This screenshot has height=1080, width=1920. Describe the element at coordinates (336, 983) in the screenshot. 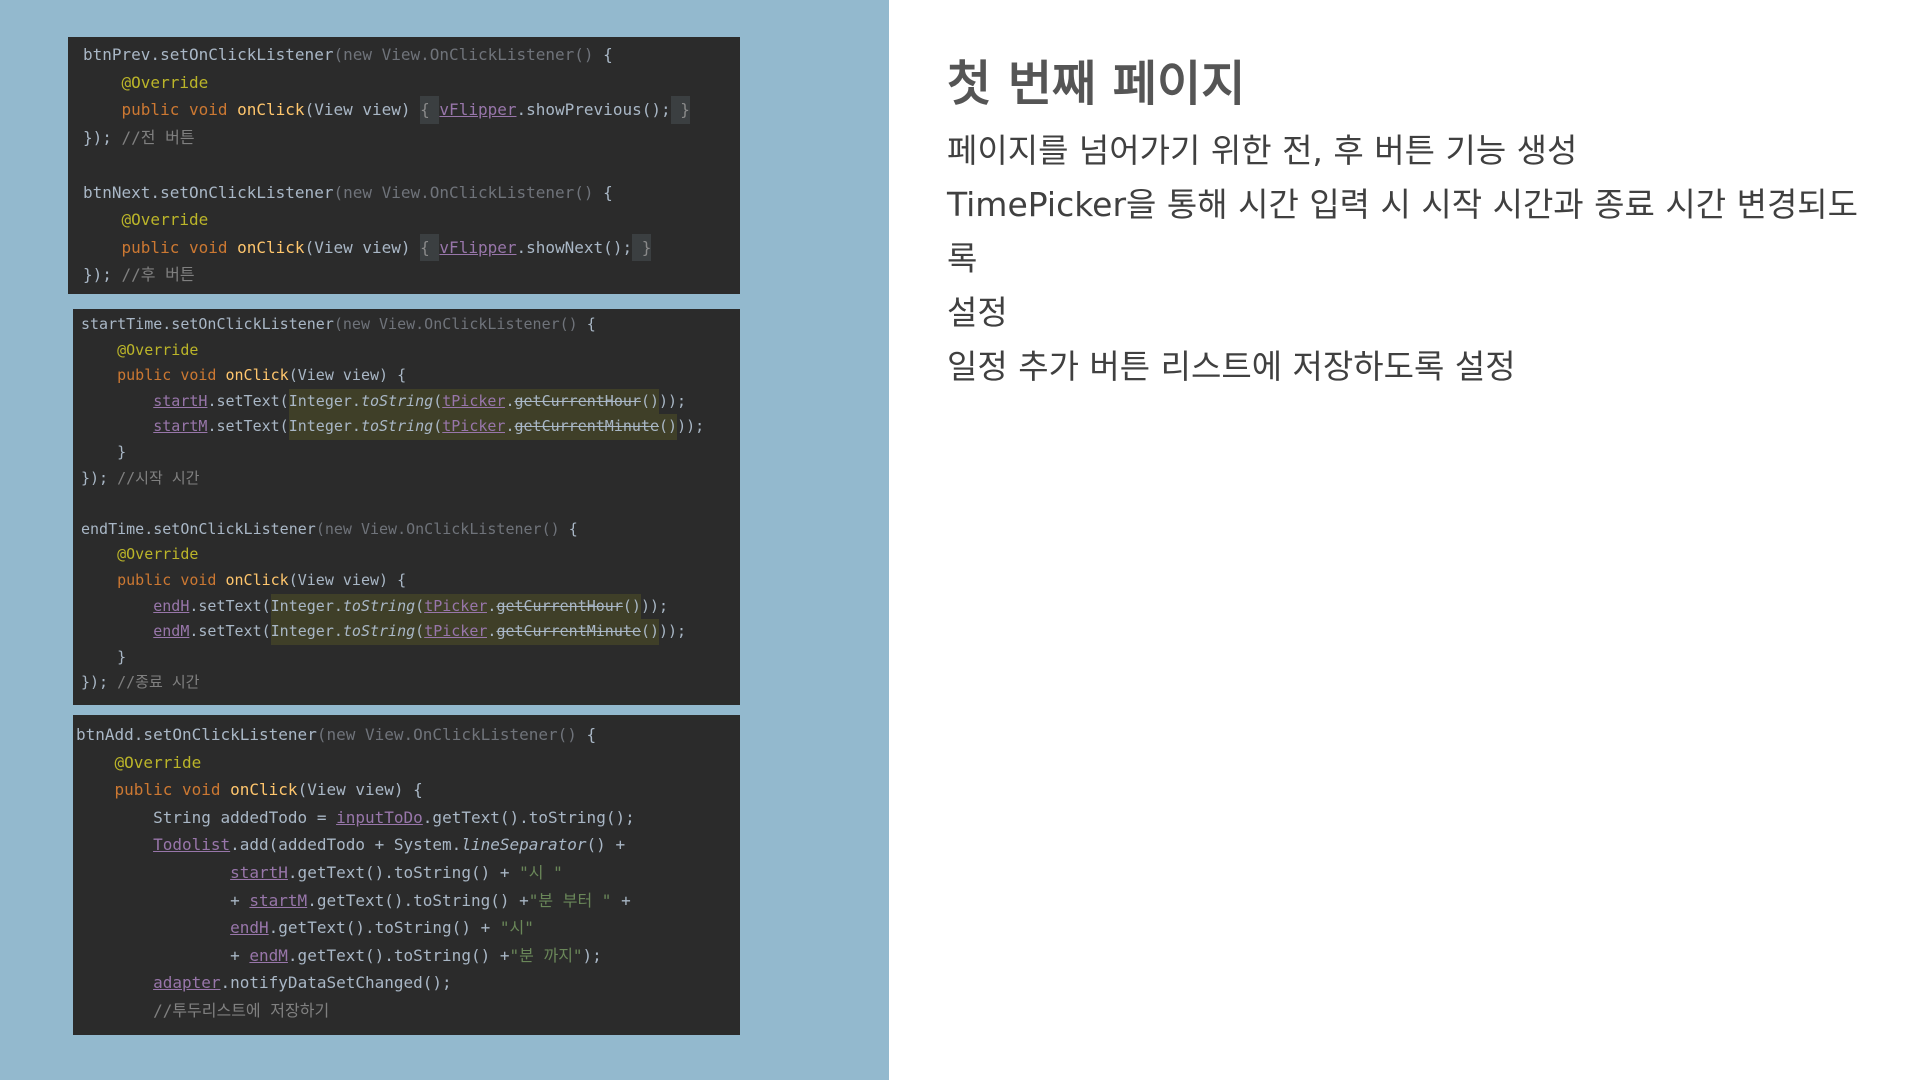

I see `code-token: .notifyDataSetChanged();` at that location.